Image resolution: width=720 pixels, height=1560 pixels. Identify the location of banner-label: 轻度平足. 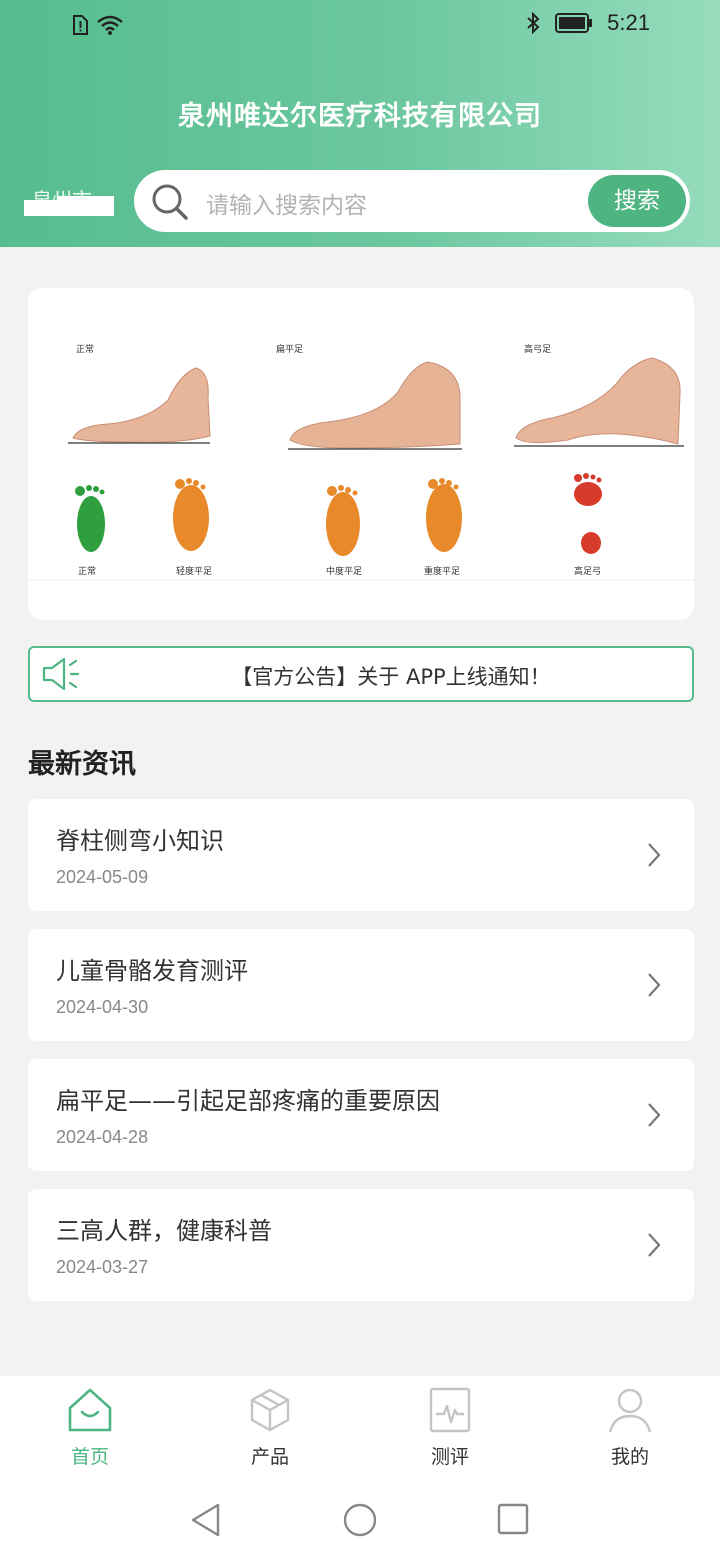
(194, 571).